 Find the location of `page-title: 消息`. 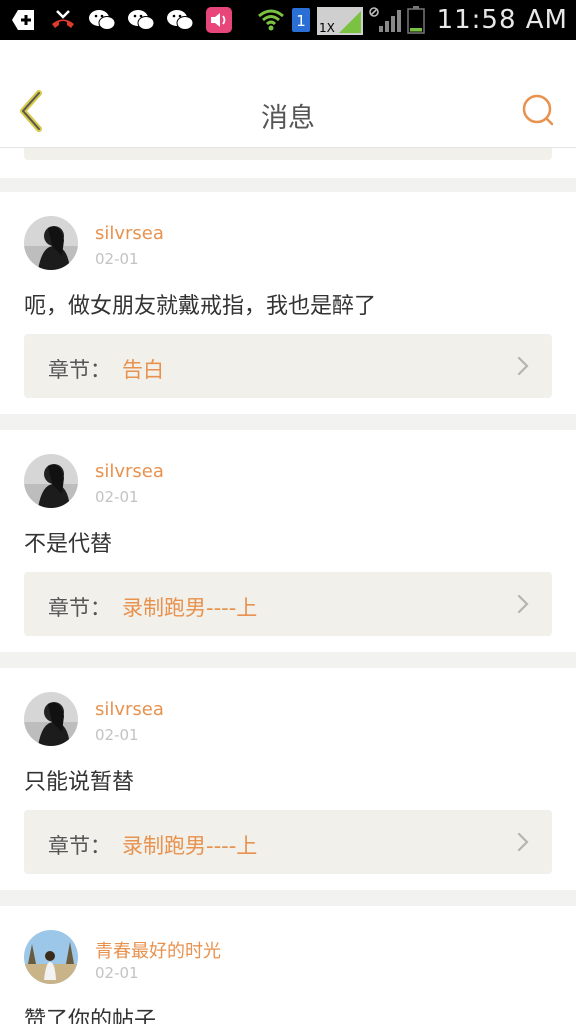

page-title: 消息 is located at coordinates (288, 118).